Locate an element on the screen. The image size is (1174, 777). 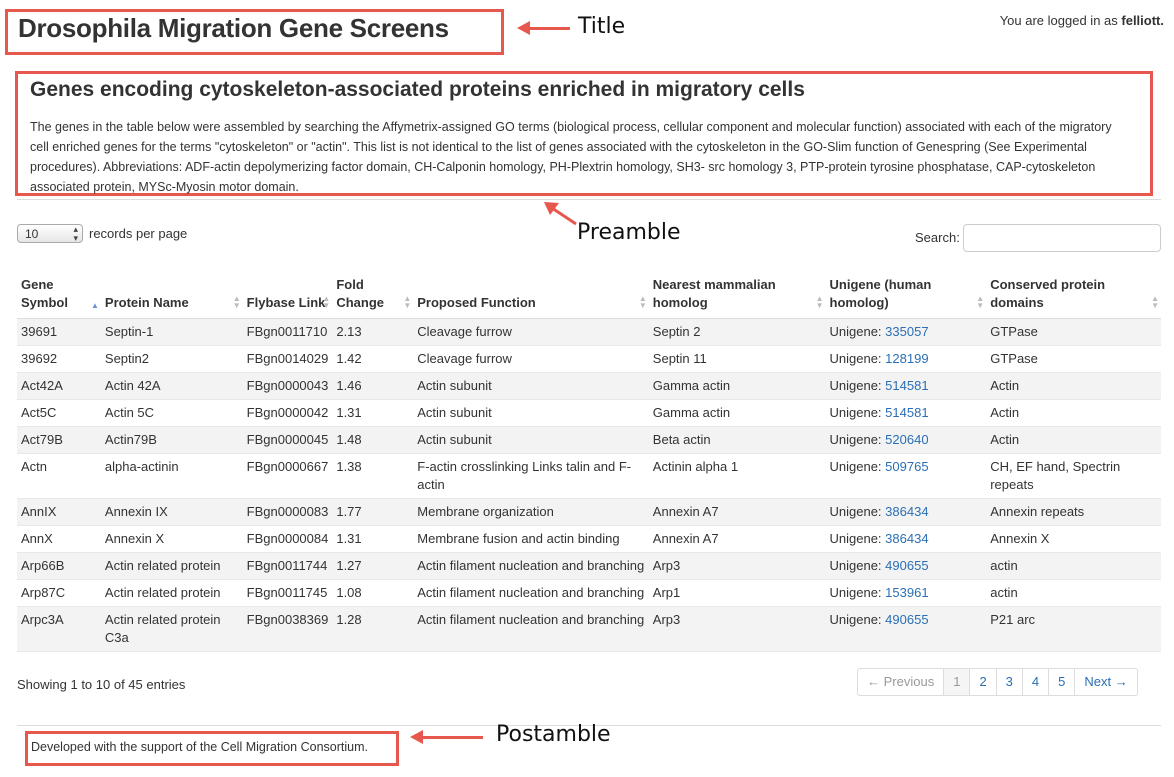
cell-flybase-link: FBgn0014029 is located at coordinates (287, 359).